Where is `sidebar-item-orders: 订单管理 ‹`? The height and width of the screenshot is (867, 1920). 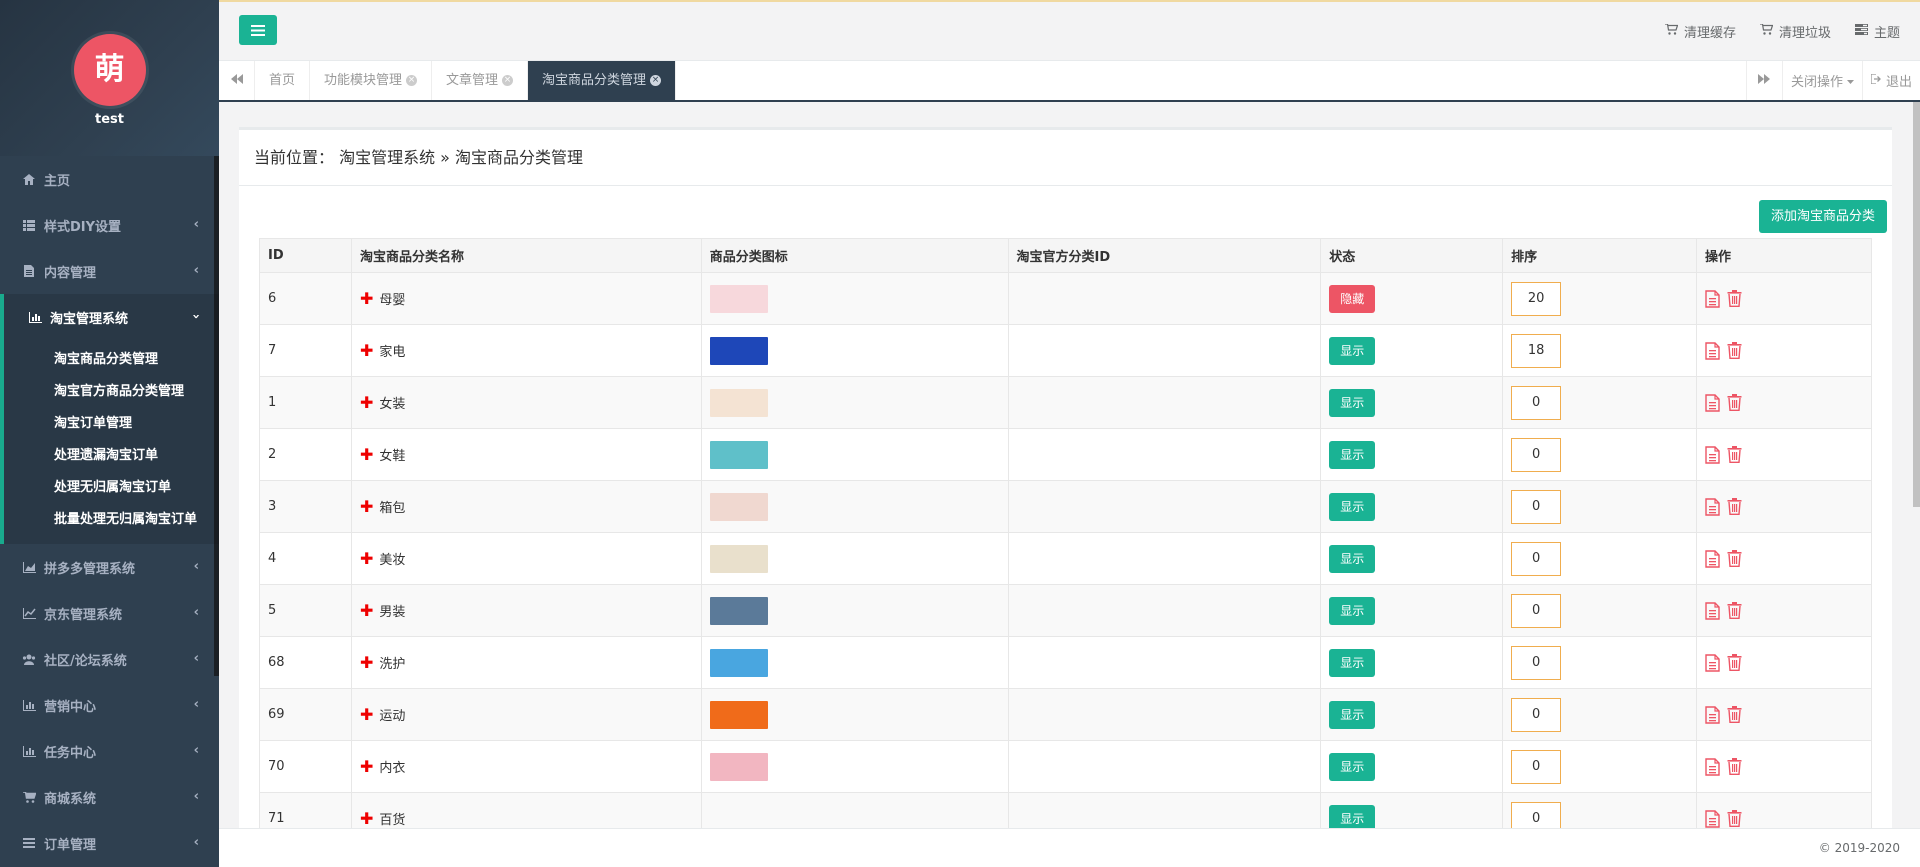
sidebar-item-orders: 订单管理 ‹ is located at coordinates (109, 843).